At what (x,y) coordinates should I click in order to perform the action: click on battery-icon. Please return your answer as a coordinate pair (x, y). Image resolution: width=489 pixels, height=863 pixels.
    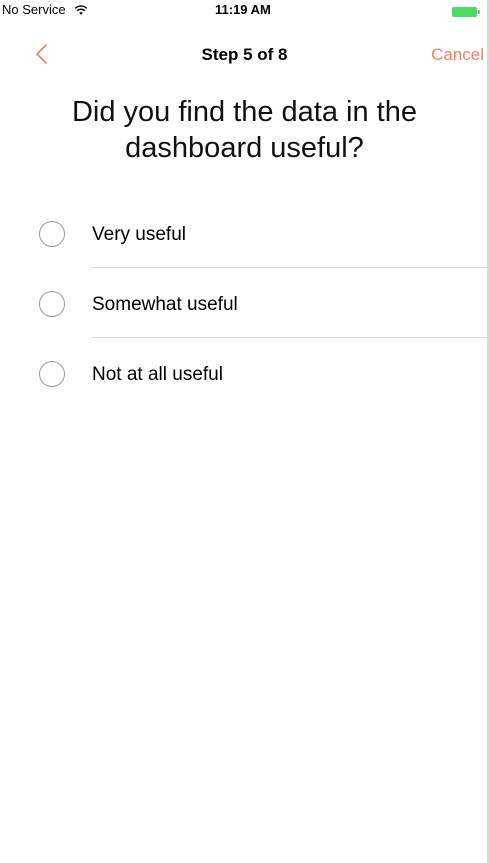
    Looking at the image, I should click on (467, 10).